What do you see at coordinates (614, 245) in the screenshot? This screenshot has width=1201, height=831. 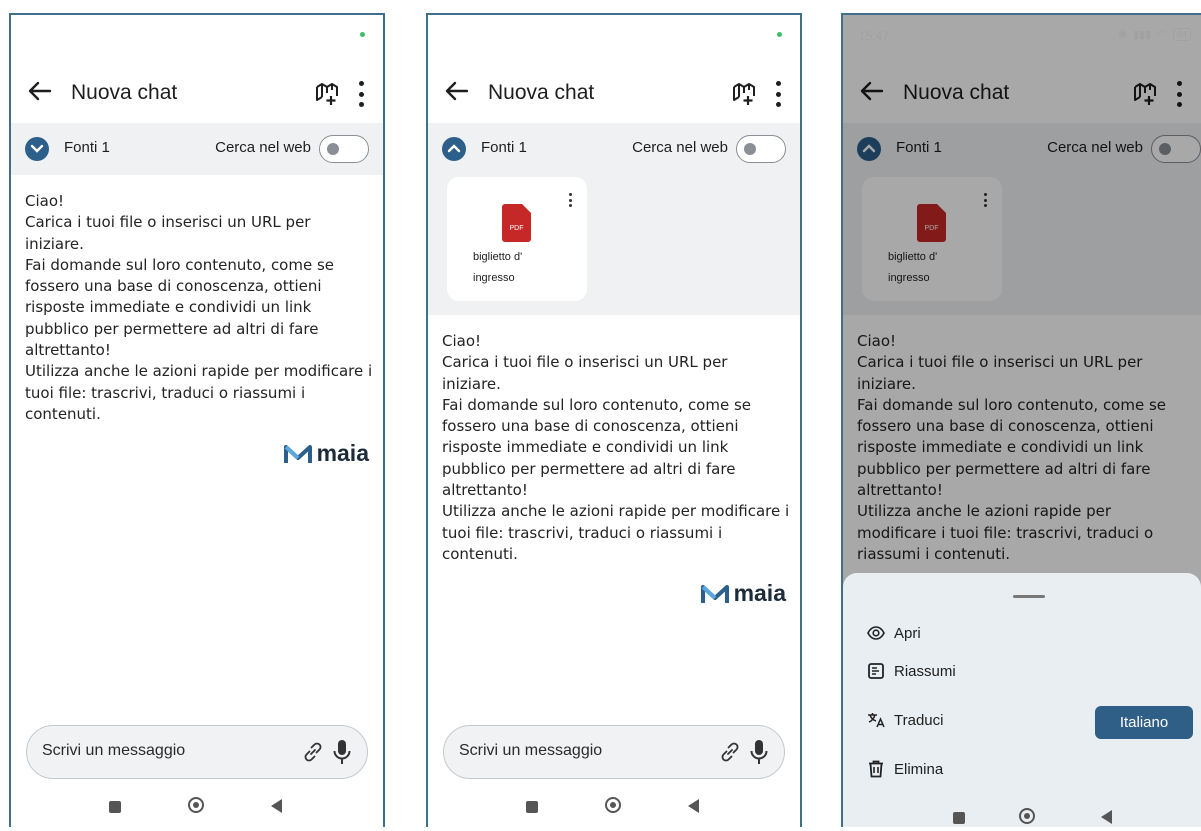 I see `sources-panel: PDF biglietto d' ingresso` at bounding box center [614, 245].